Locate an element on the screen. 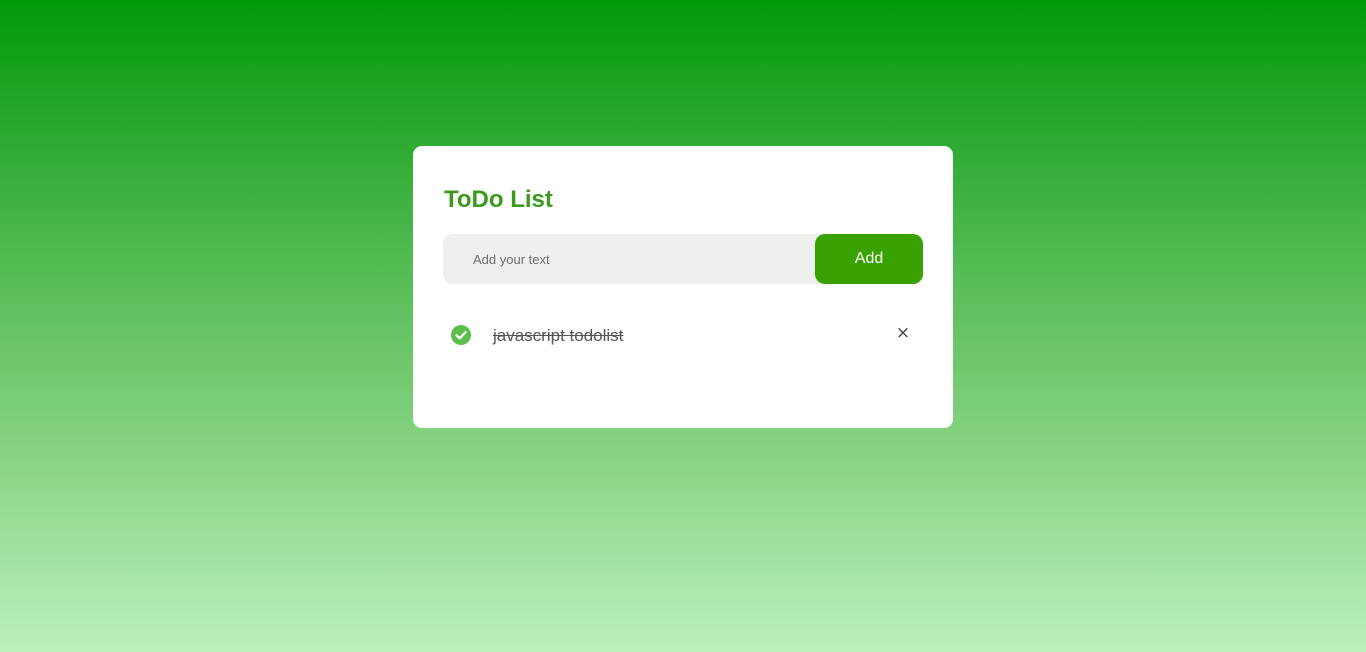  todo-item-text: javascript todolist is located at coordinates (558, 335).